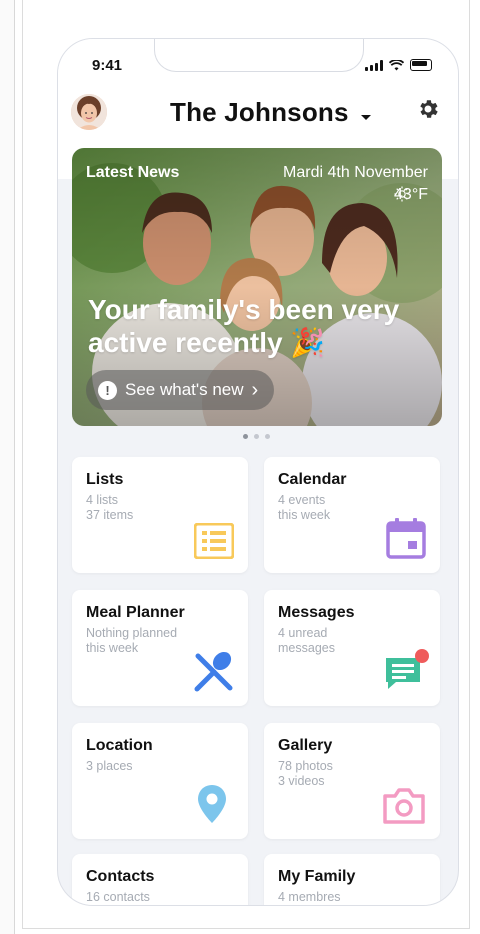 This screenshot has height=934, width=480. I want to click on signal-icon, so click(374, 65).